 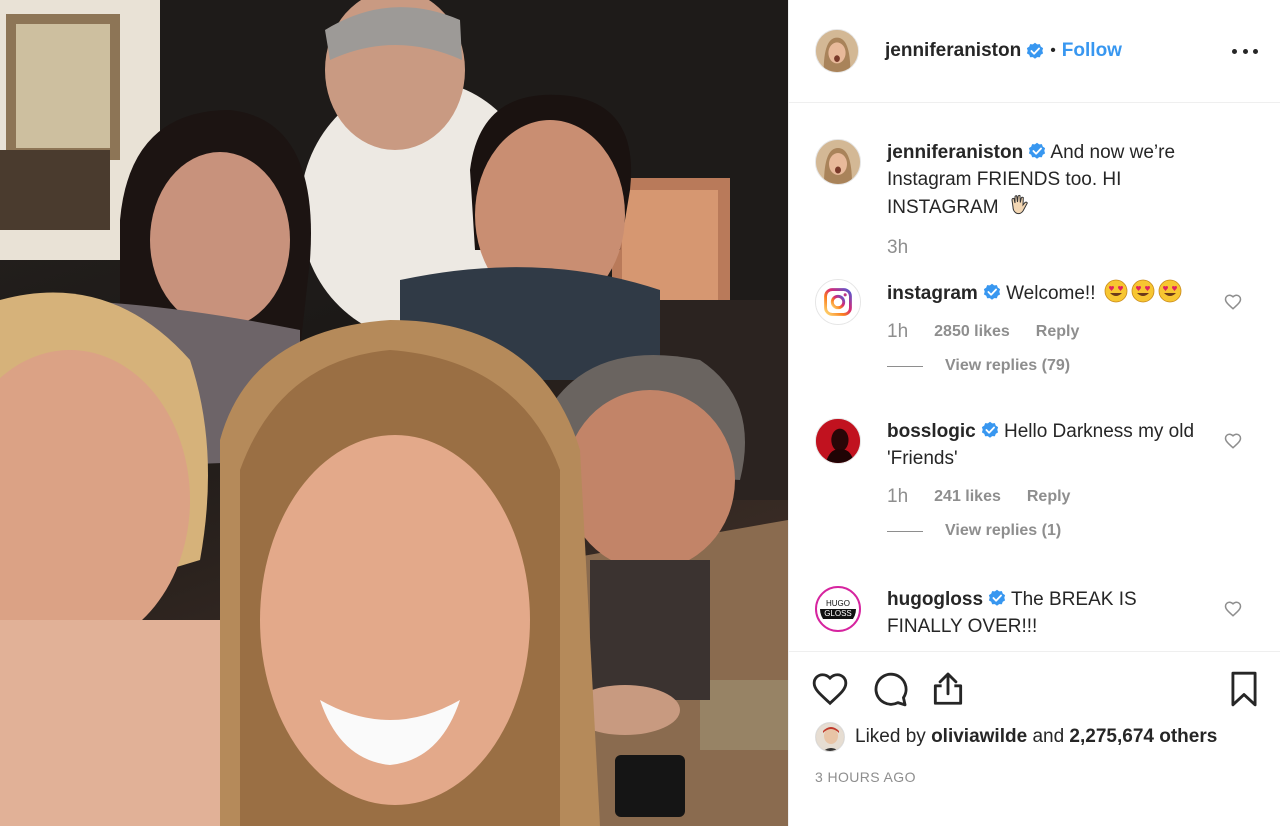 What do you see at coordinates (838, 614) in the screenshot?
I see `hugogloss-logo-text-bottom: GLOSS` at bounding box center [838, 614].